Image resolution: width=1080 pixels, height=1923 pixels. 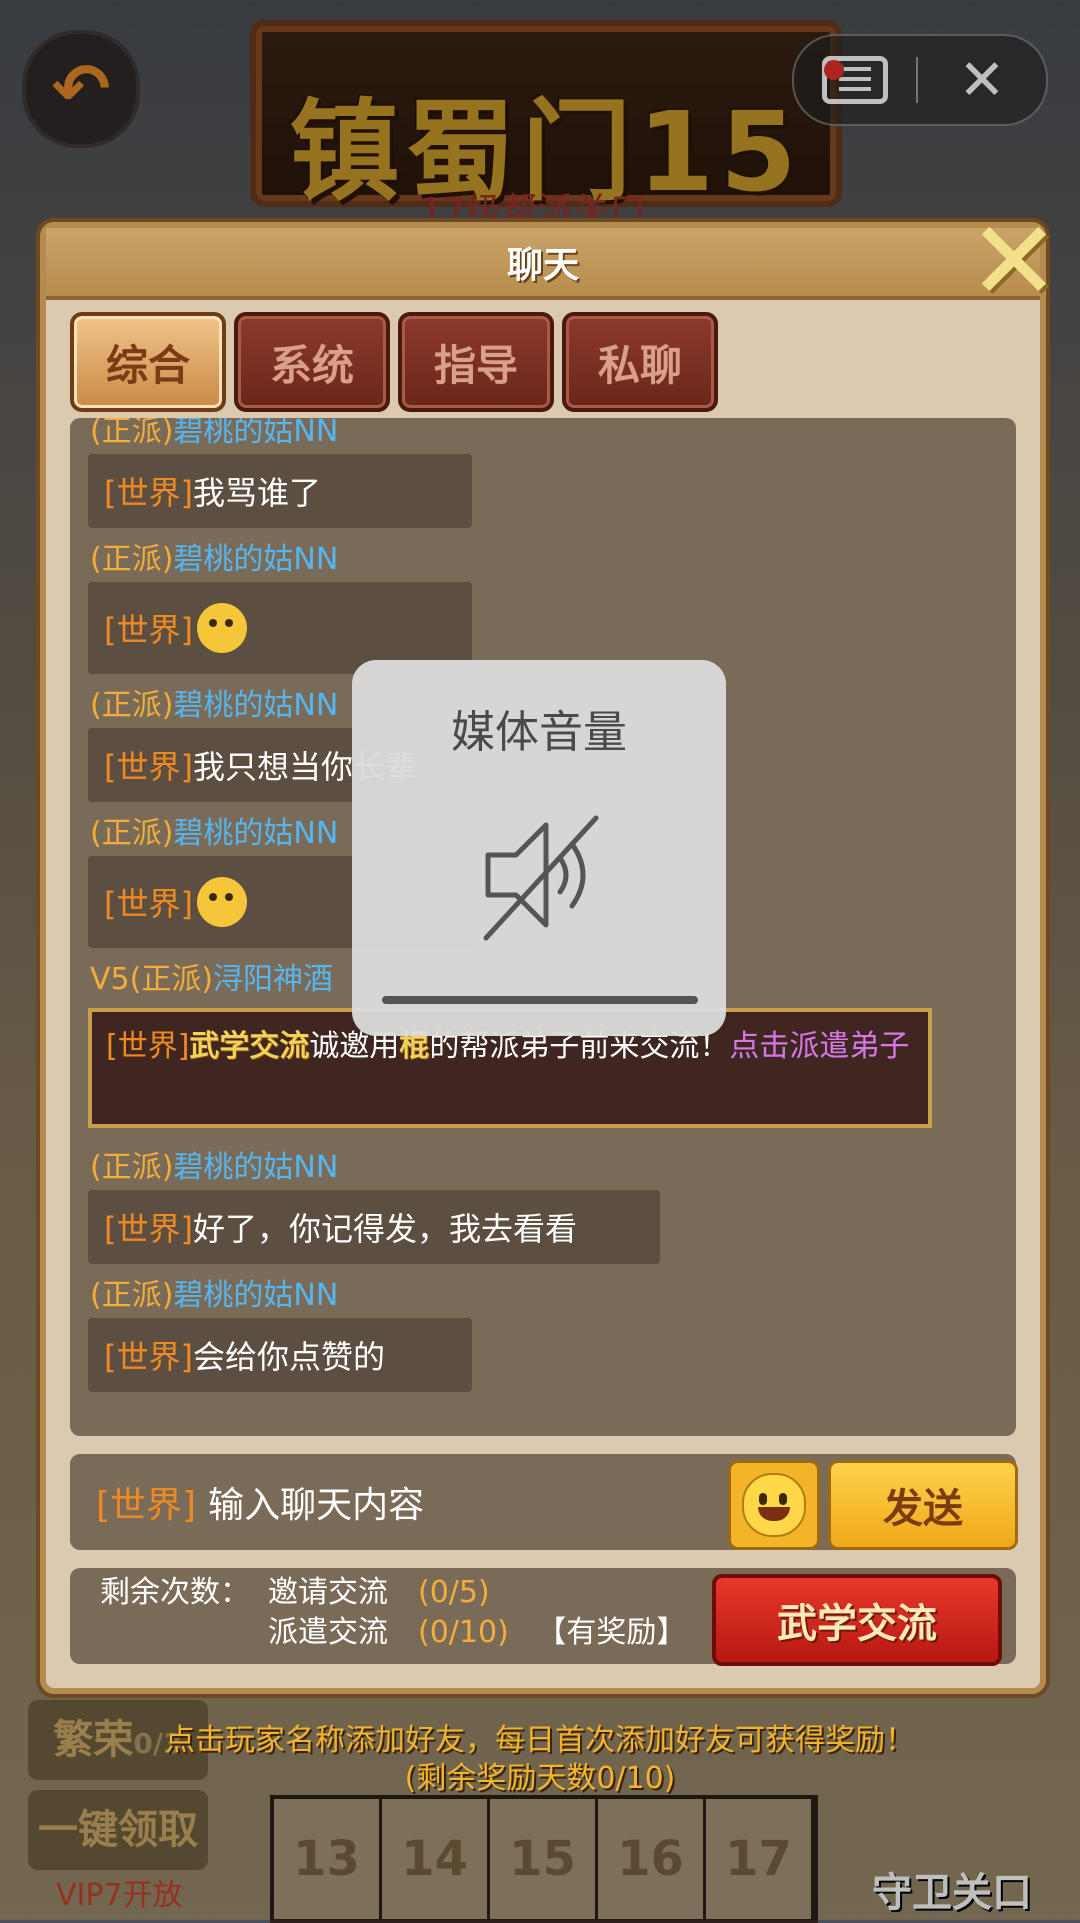 What do you see at coordinates (540, 1778) in the screenshot?
I see `friend-notice-line2: (剩余奖励天数0/10)` at bounding box center [540, 1778].